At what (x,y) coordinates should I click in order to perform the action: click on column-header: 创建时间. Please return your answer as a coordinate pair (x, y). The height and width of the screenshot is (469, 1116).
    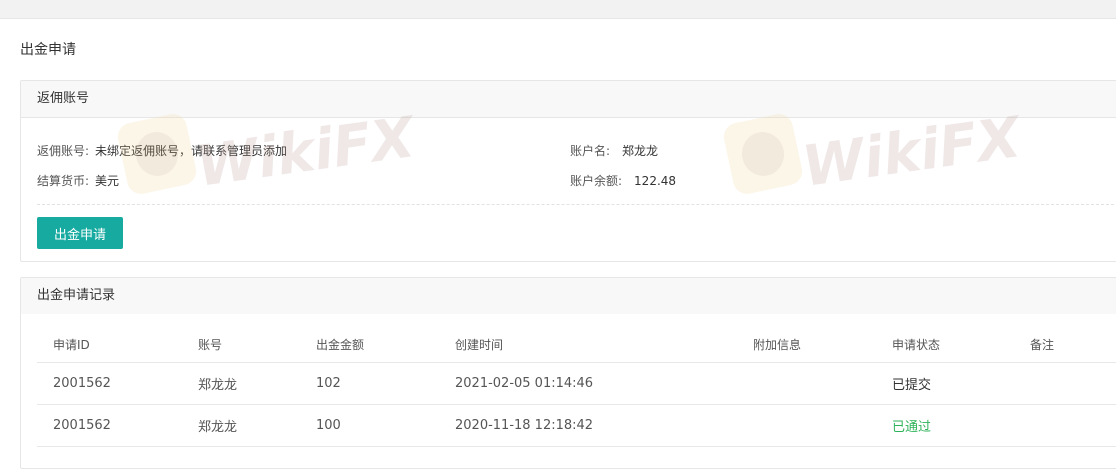
    Looking at the image, I should click on (588, 344).